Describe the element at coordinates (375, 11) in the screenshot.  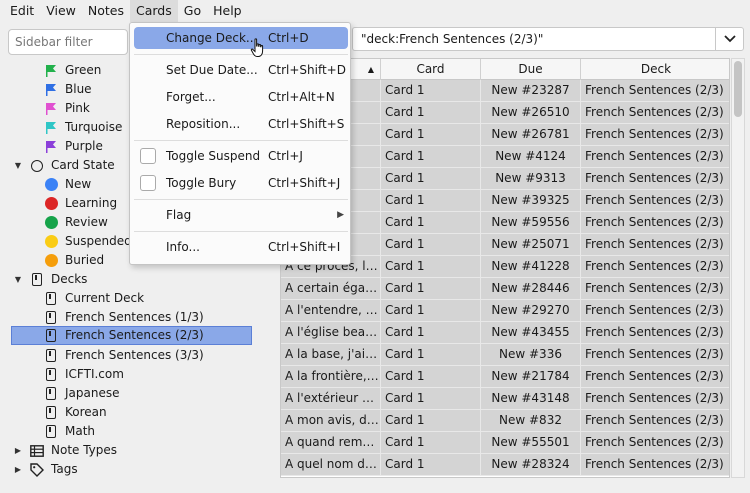
I see `menubar: Edit View Notes Cards Go Help` at that location.